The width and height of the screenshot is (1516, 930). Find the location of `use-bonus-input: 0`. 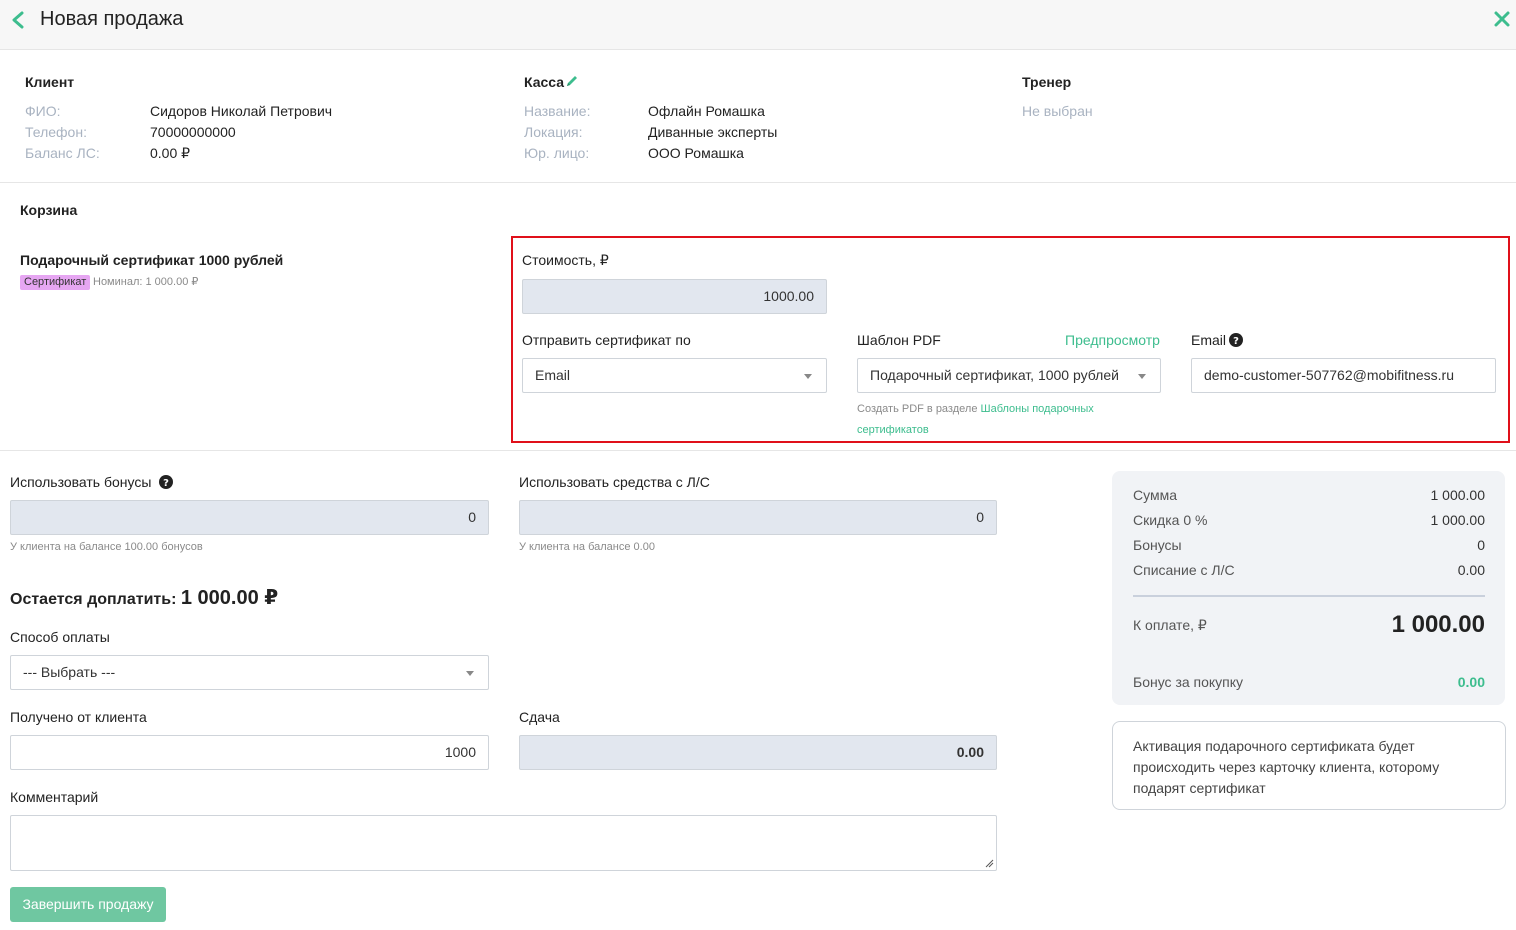

use-bonus-input: 0 is located at coordinates (249, 517).